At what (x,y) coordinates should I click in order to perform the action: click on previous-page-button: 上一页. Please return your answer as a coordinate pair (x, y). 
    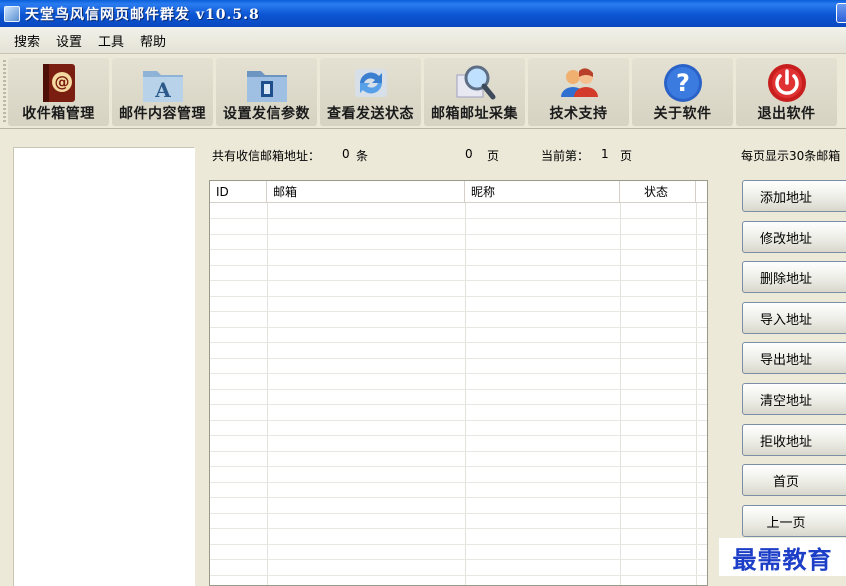
    Looking at the image, I should click on (794, 521).